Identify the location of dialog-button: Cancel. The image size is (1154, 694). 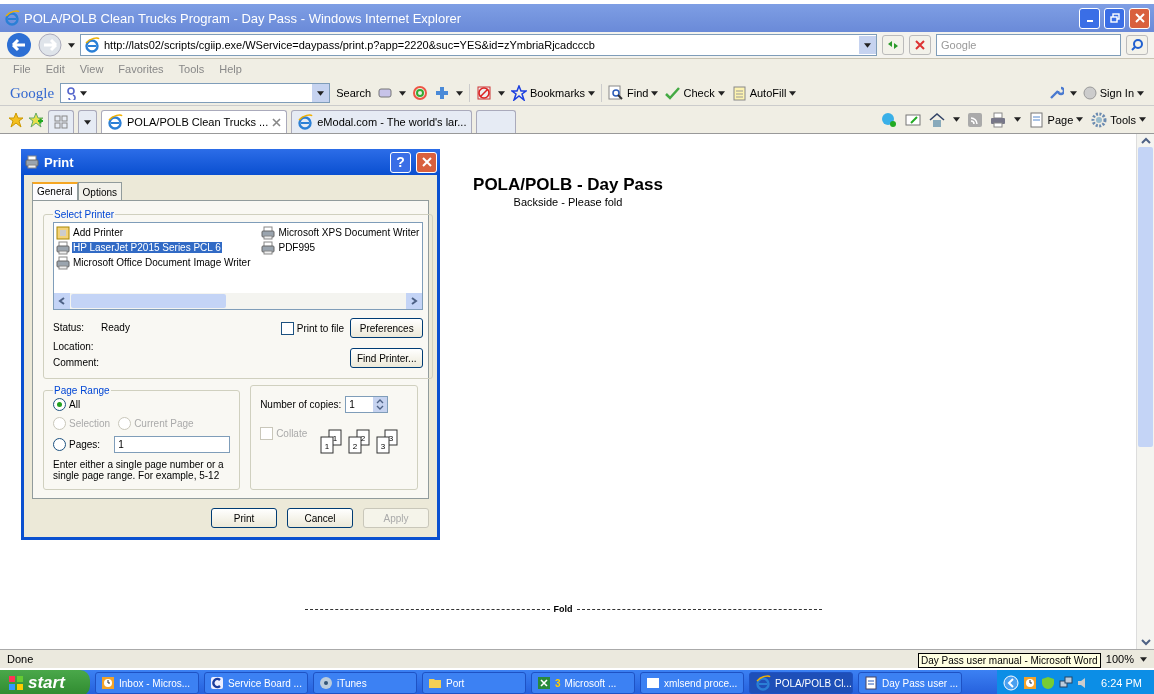
(320, 518).